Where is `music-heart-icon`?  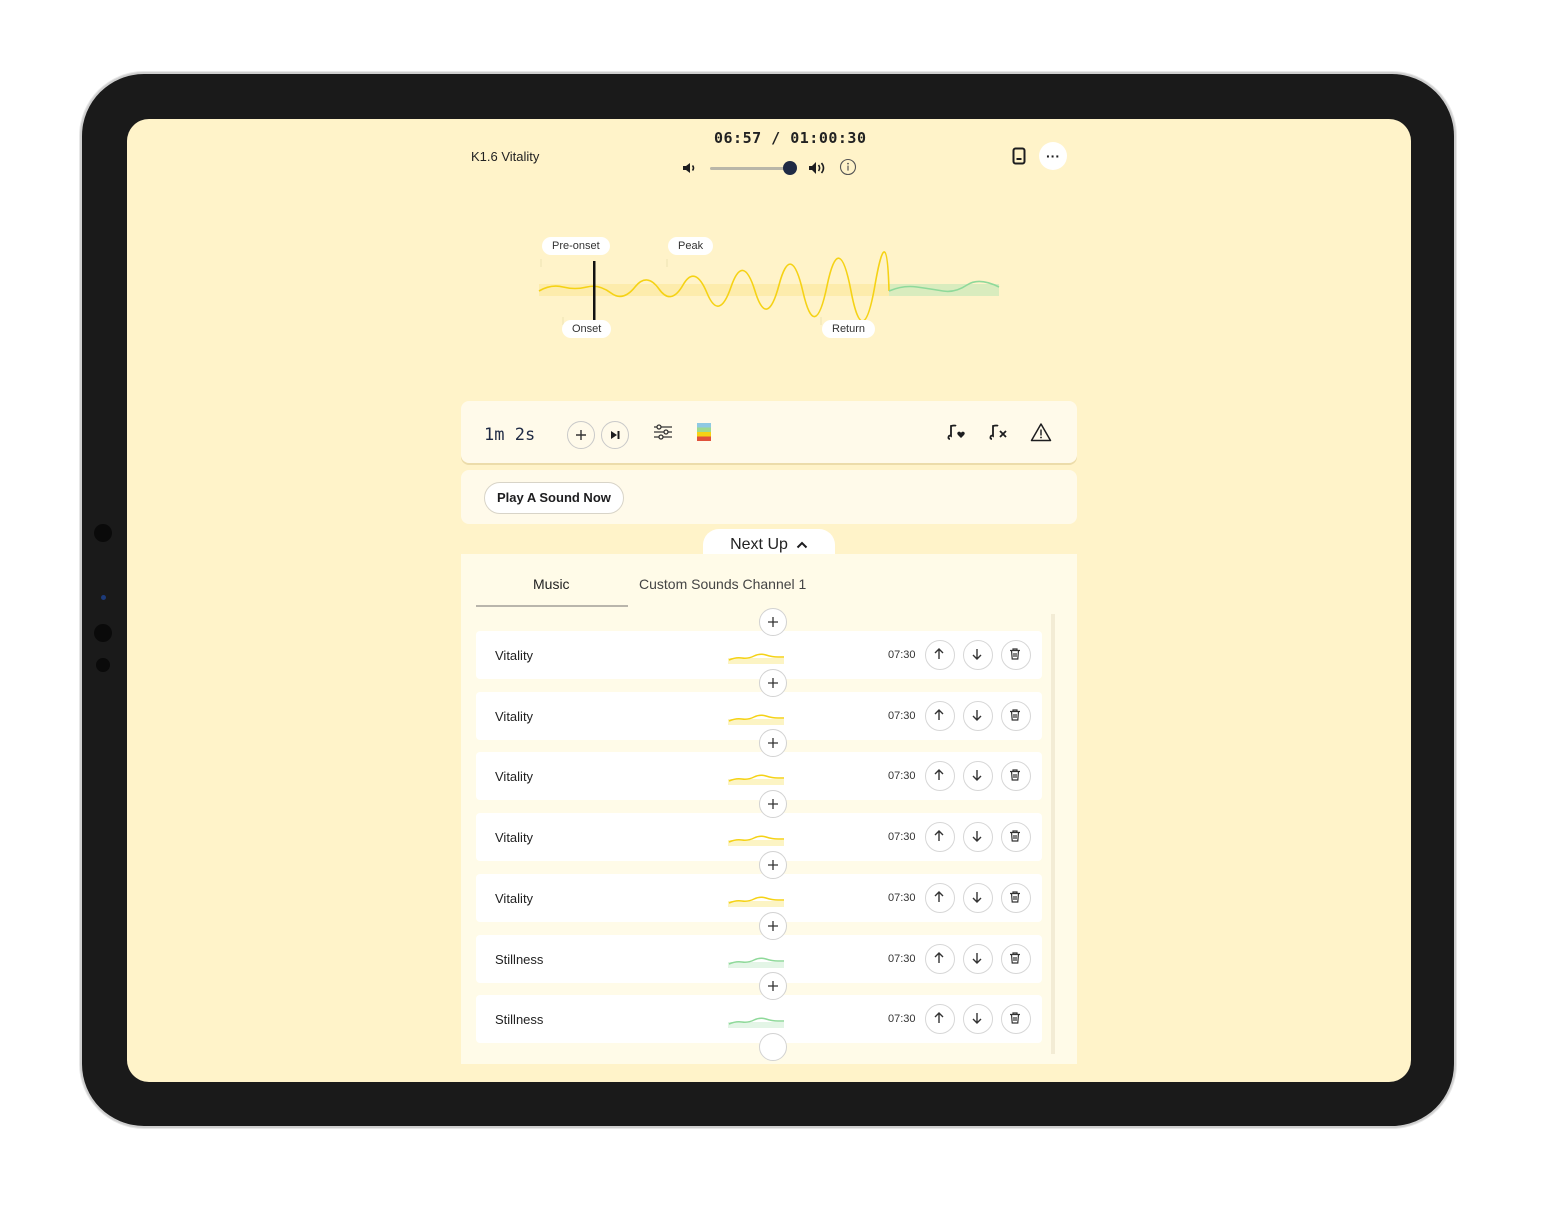
music-heart-icon is located at coordinates (957, 432).